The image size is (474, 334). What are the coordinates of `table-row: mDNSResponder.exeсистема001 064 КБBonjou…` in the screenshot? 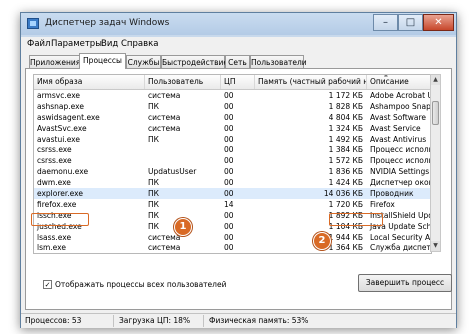 It's located at (232, 253).